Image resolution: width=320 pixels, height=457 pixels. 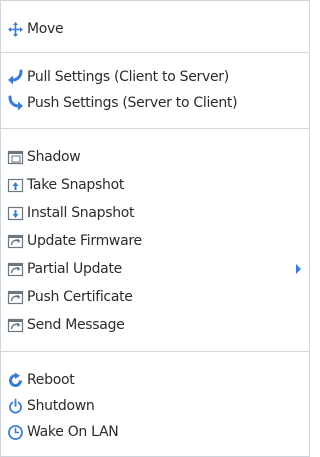 I want to click on menu-item-label: Move, so click(x=45, y=29).